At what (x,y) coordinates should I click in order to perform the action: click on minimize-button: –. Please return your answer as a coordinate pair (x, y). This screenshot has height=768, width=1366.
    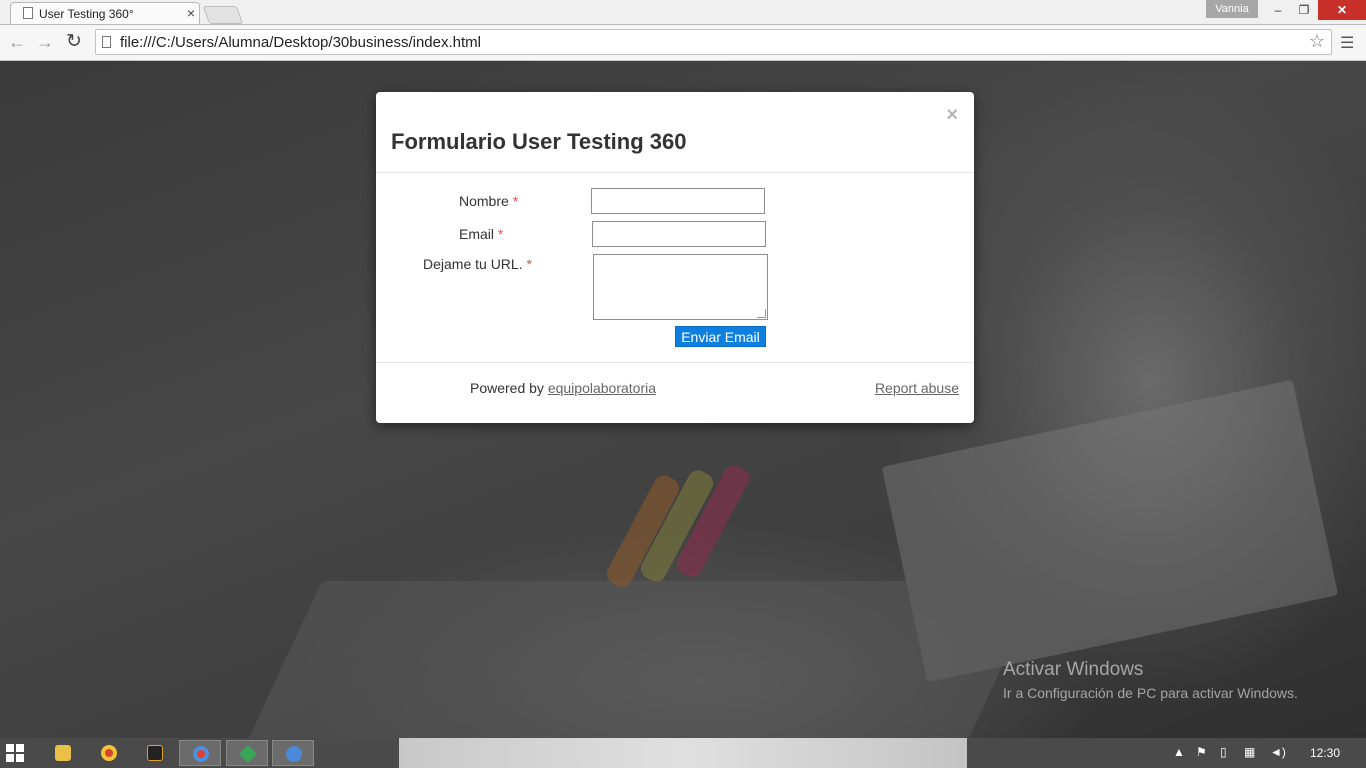
    Looking at the image, I should click on (1278, 10).